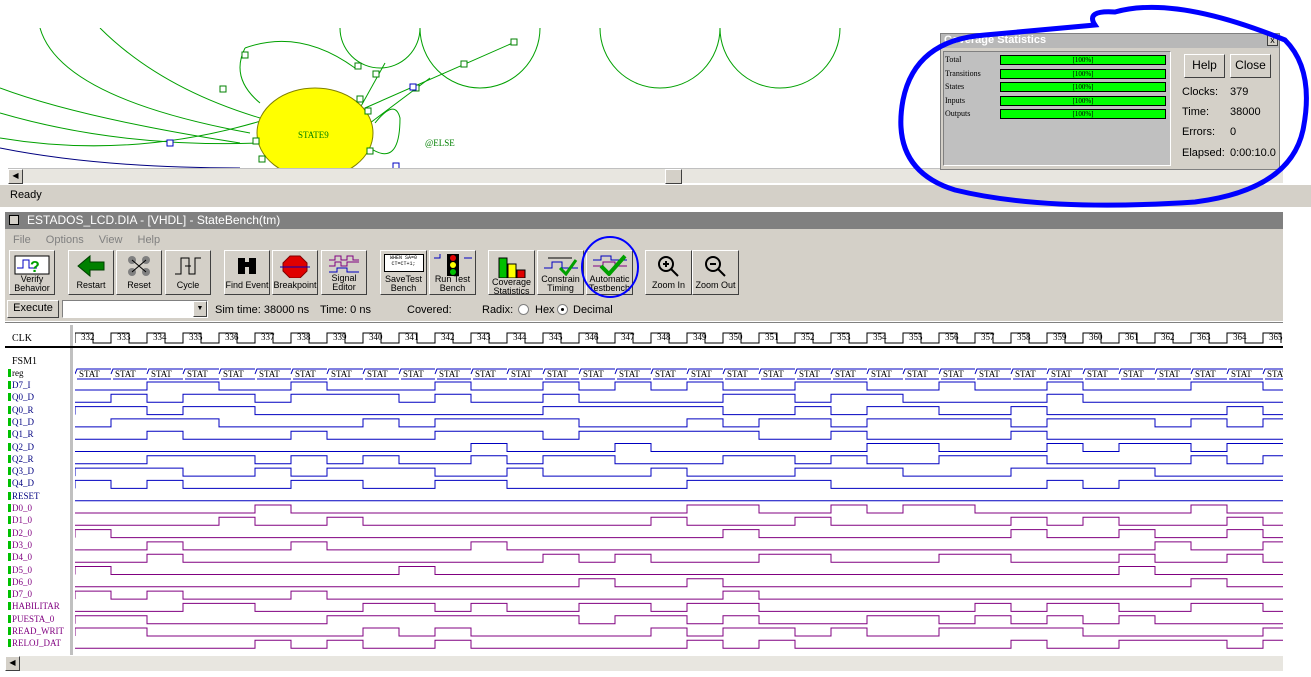  I want to click on signal-name: Q4_D, so click(41, 483).